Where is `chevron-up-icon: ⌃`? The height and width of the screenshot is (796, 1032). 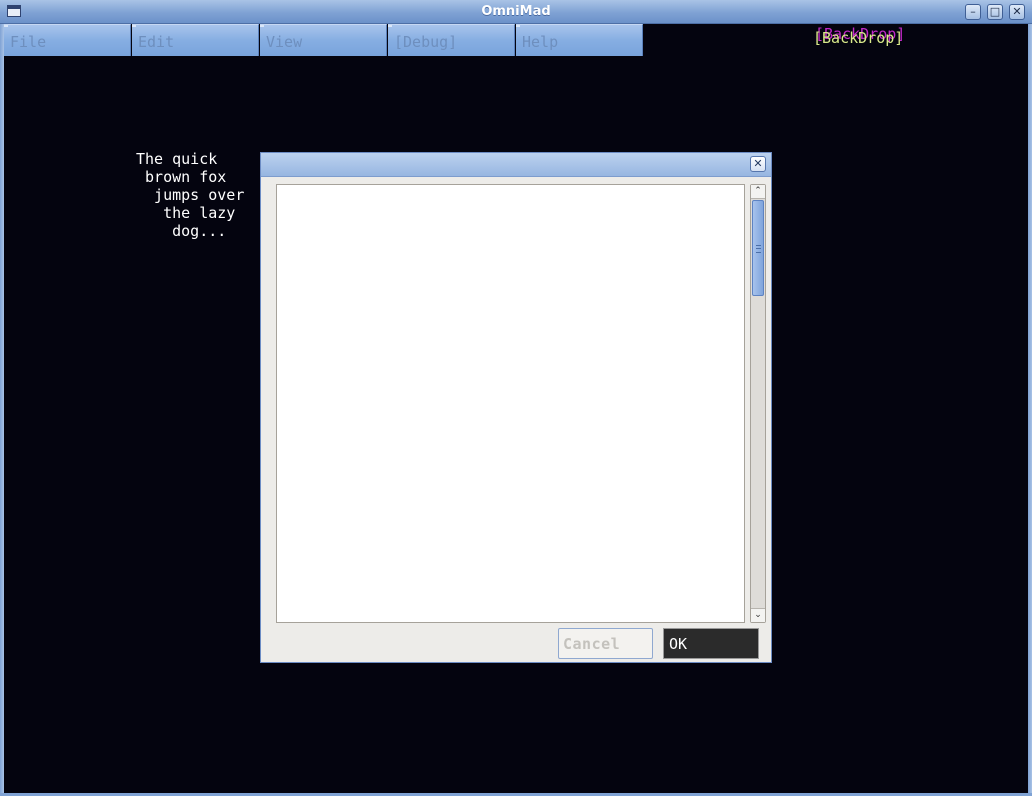 chevron-up-icon: ⌃ is located at coordinates (758, 191).